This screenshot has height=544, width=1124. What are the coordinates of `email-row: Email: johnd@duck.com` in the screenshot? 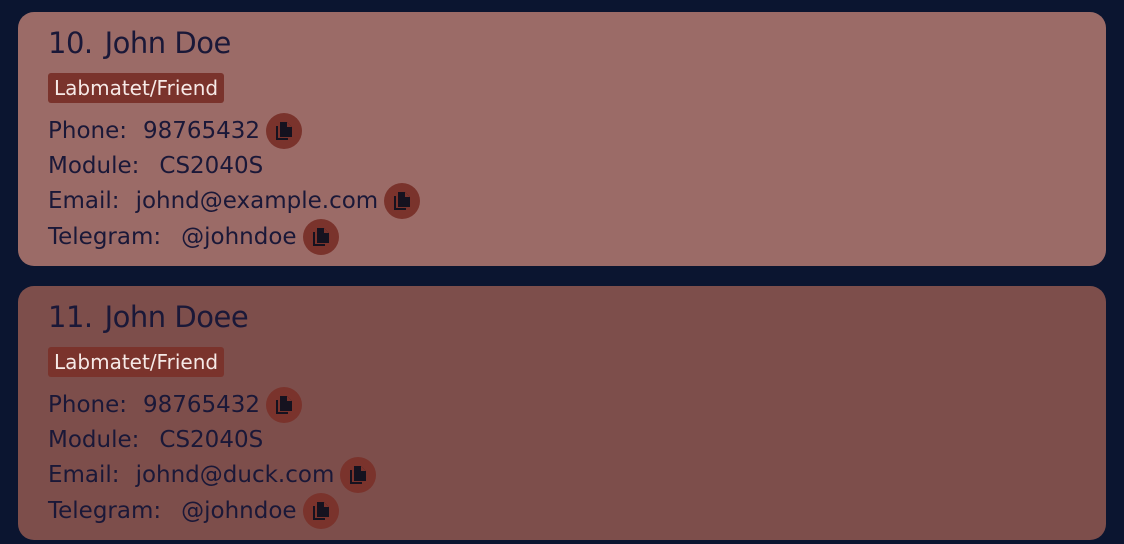 It's located at (212, 475).